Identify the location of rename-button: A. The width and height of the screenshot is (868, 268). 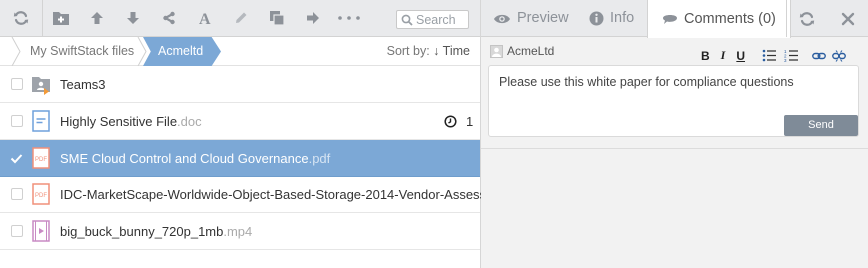
(205, 18).